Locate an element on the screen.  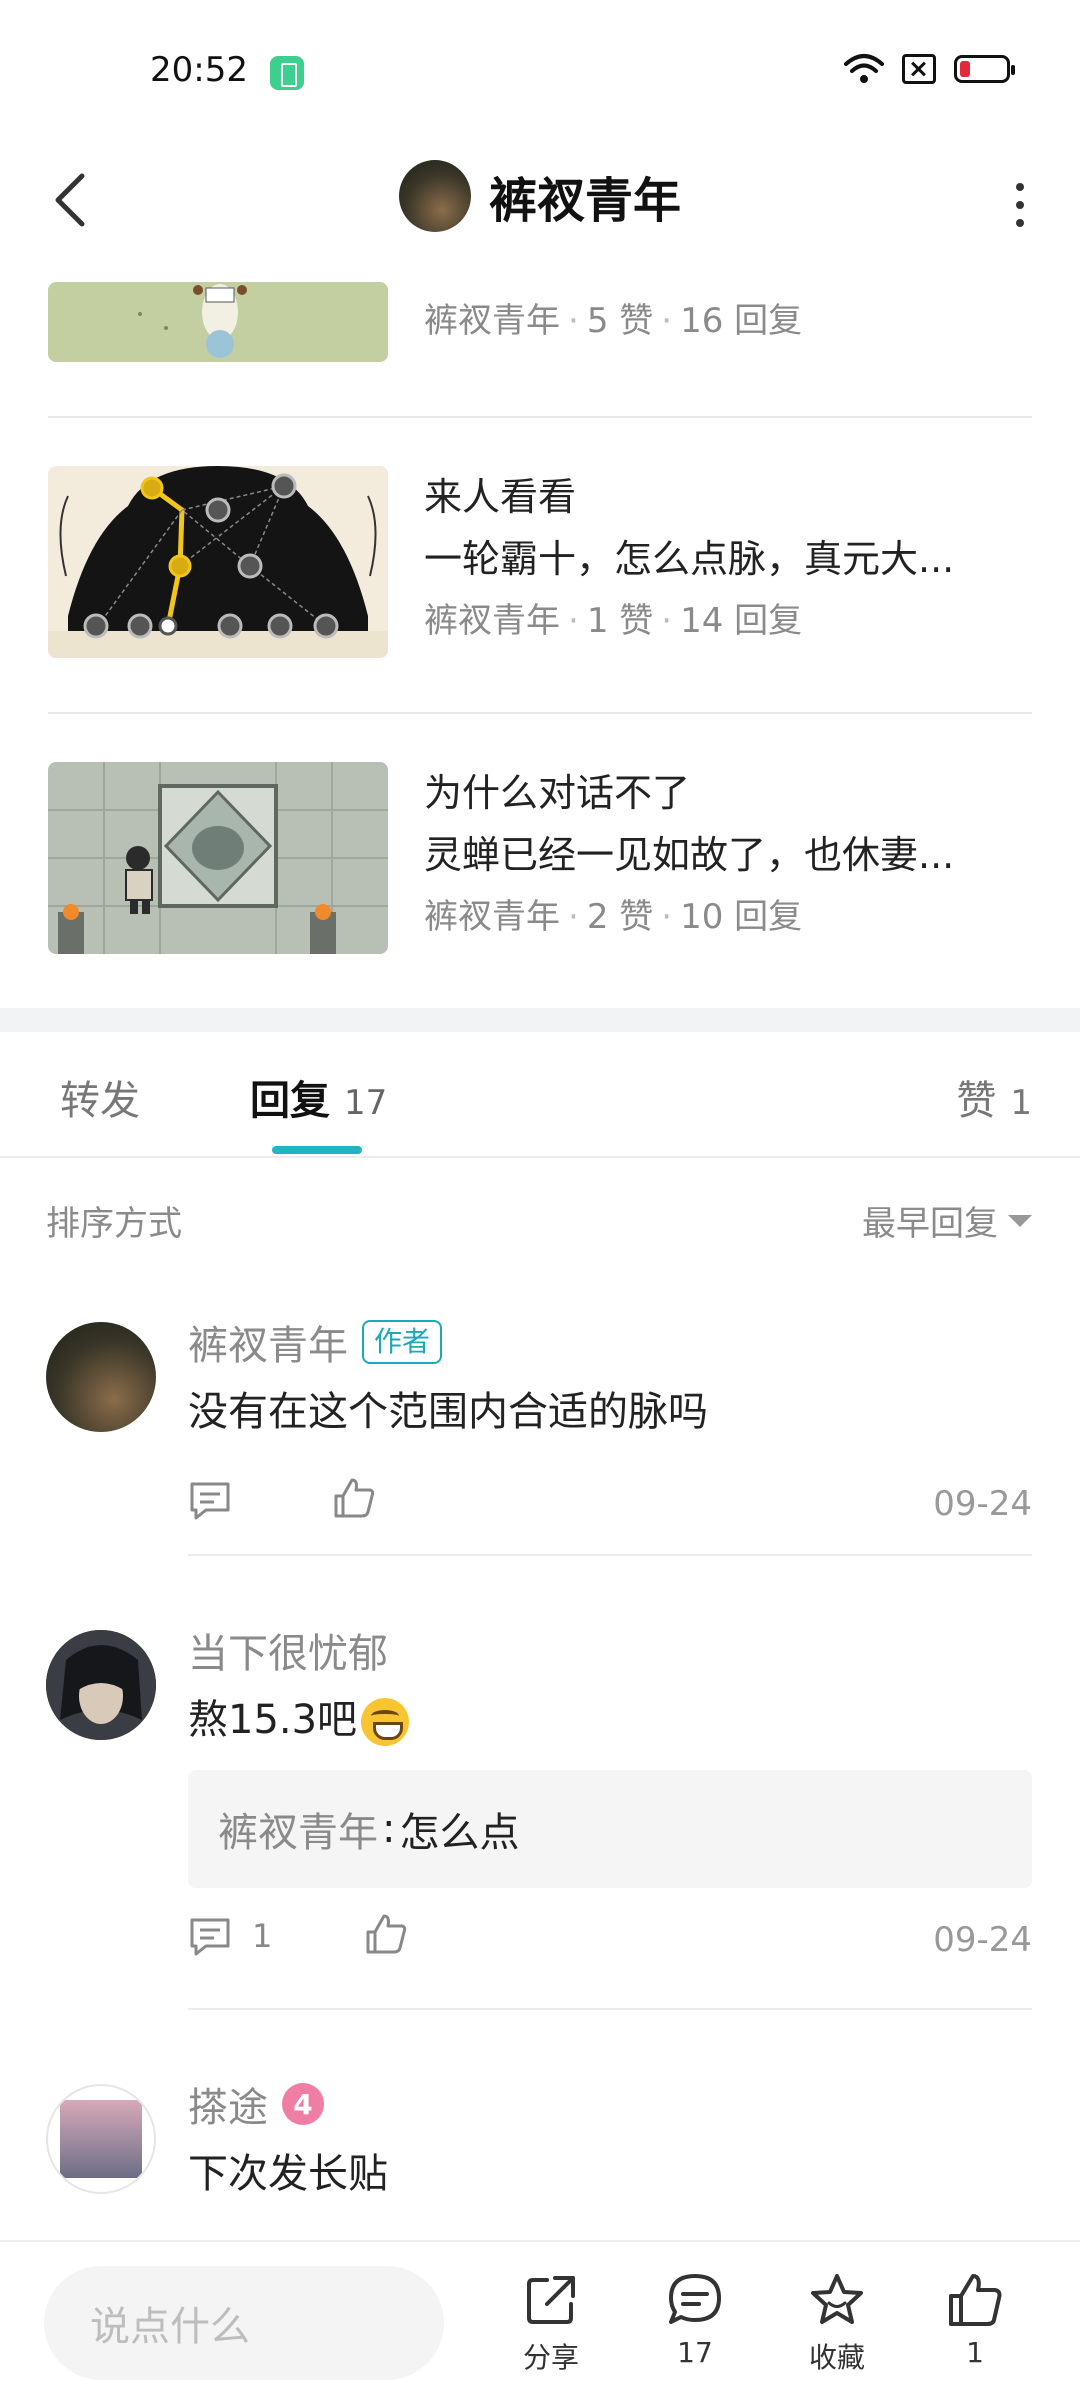
share-icon is located at coordinates (551, 2300).